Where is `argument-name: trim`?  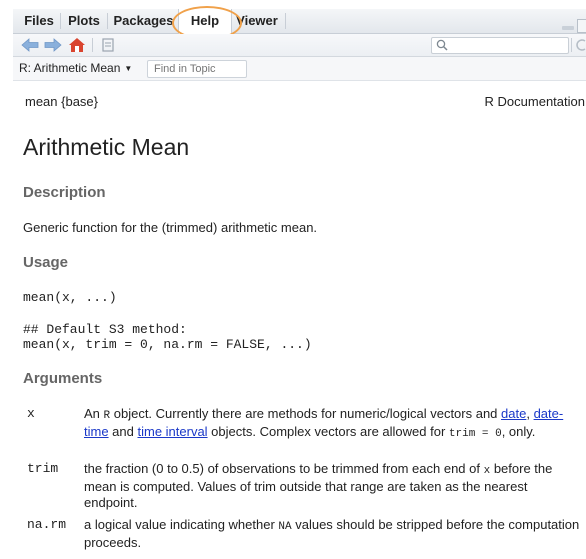 argument-name: trim is located at coordinates (43, 468).